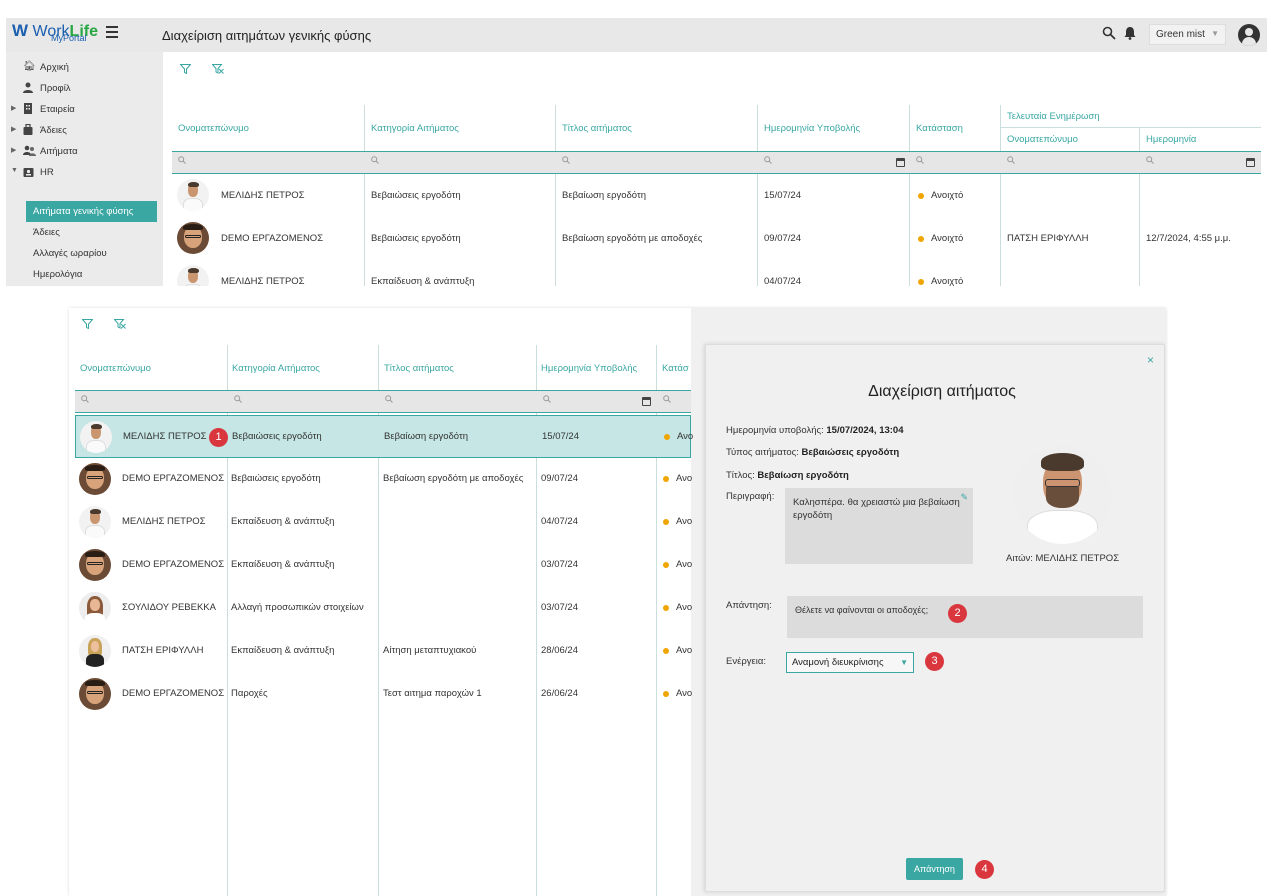 The image size is (1271, 896). What do you see at coordinates (29, 108) in the screenshot?
I see `building-icon` at bounding box center [29, 108].